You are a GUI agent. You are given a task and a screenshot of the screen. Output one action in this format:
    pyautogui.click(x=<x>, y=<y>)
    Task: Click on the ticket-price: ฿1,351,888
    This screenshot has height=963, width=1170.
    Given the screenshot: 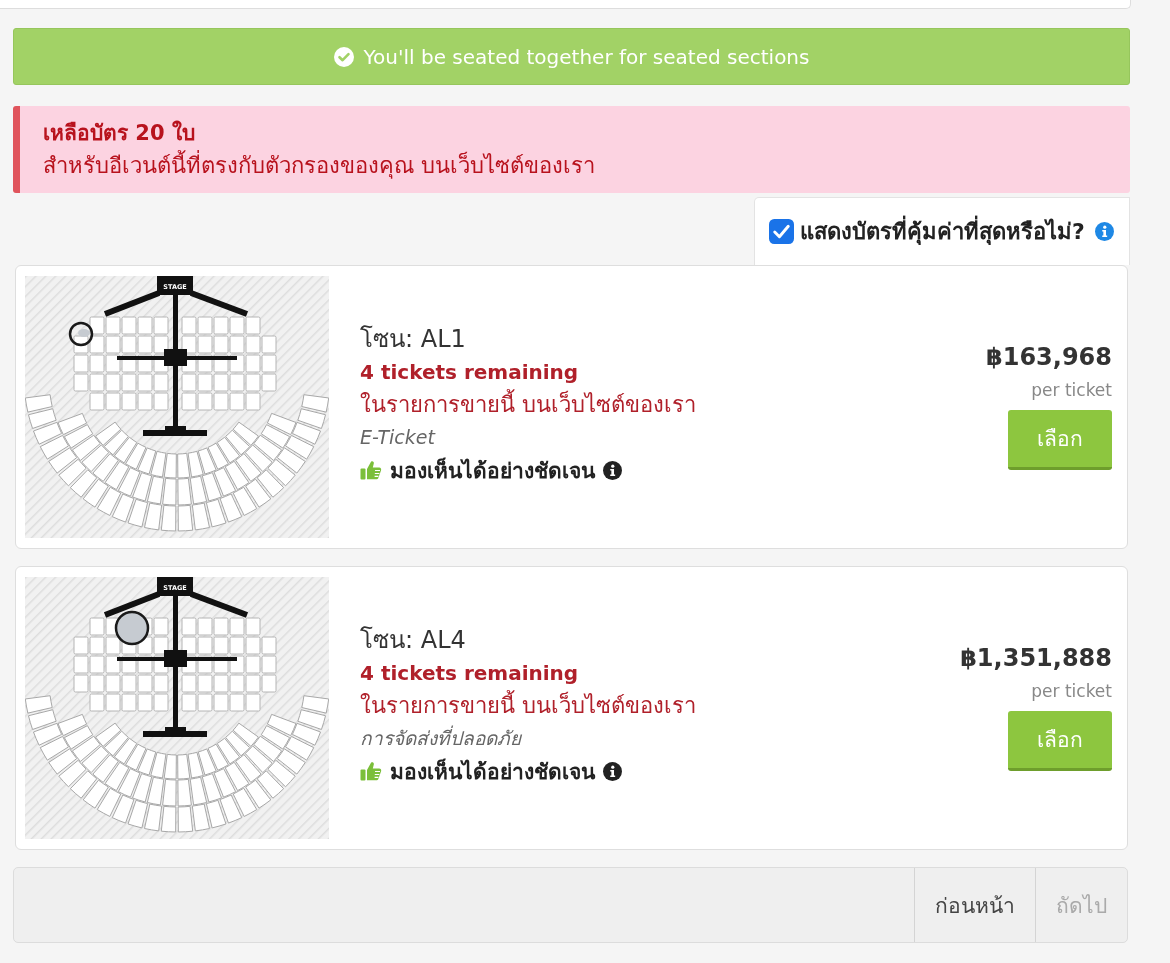 What is the action you would take?
    pyautogui.click(x=1036, y=658)
    